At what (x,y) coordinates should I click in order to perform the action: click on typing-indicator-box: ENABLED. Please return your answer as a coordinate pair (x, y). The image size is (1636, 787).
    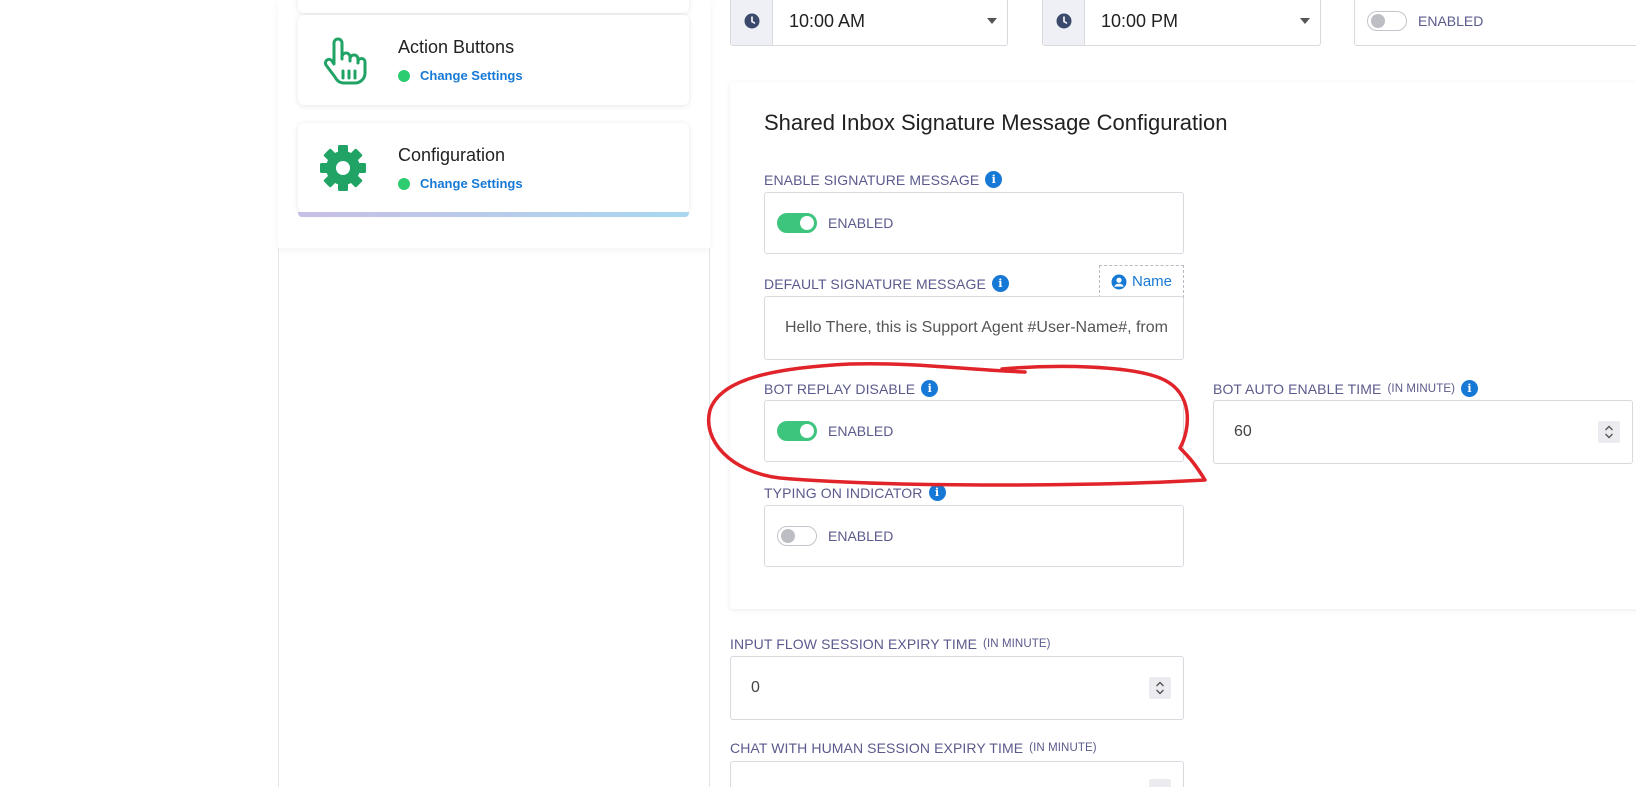
    Looking at the image, I should click on (974, 536).